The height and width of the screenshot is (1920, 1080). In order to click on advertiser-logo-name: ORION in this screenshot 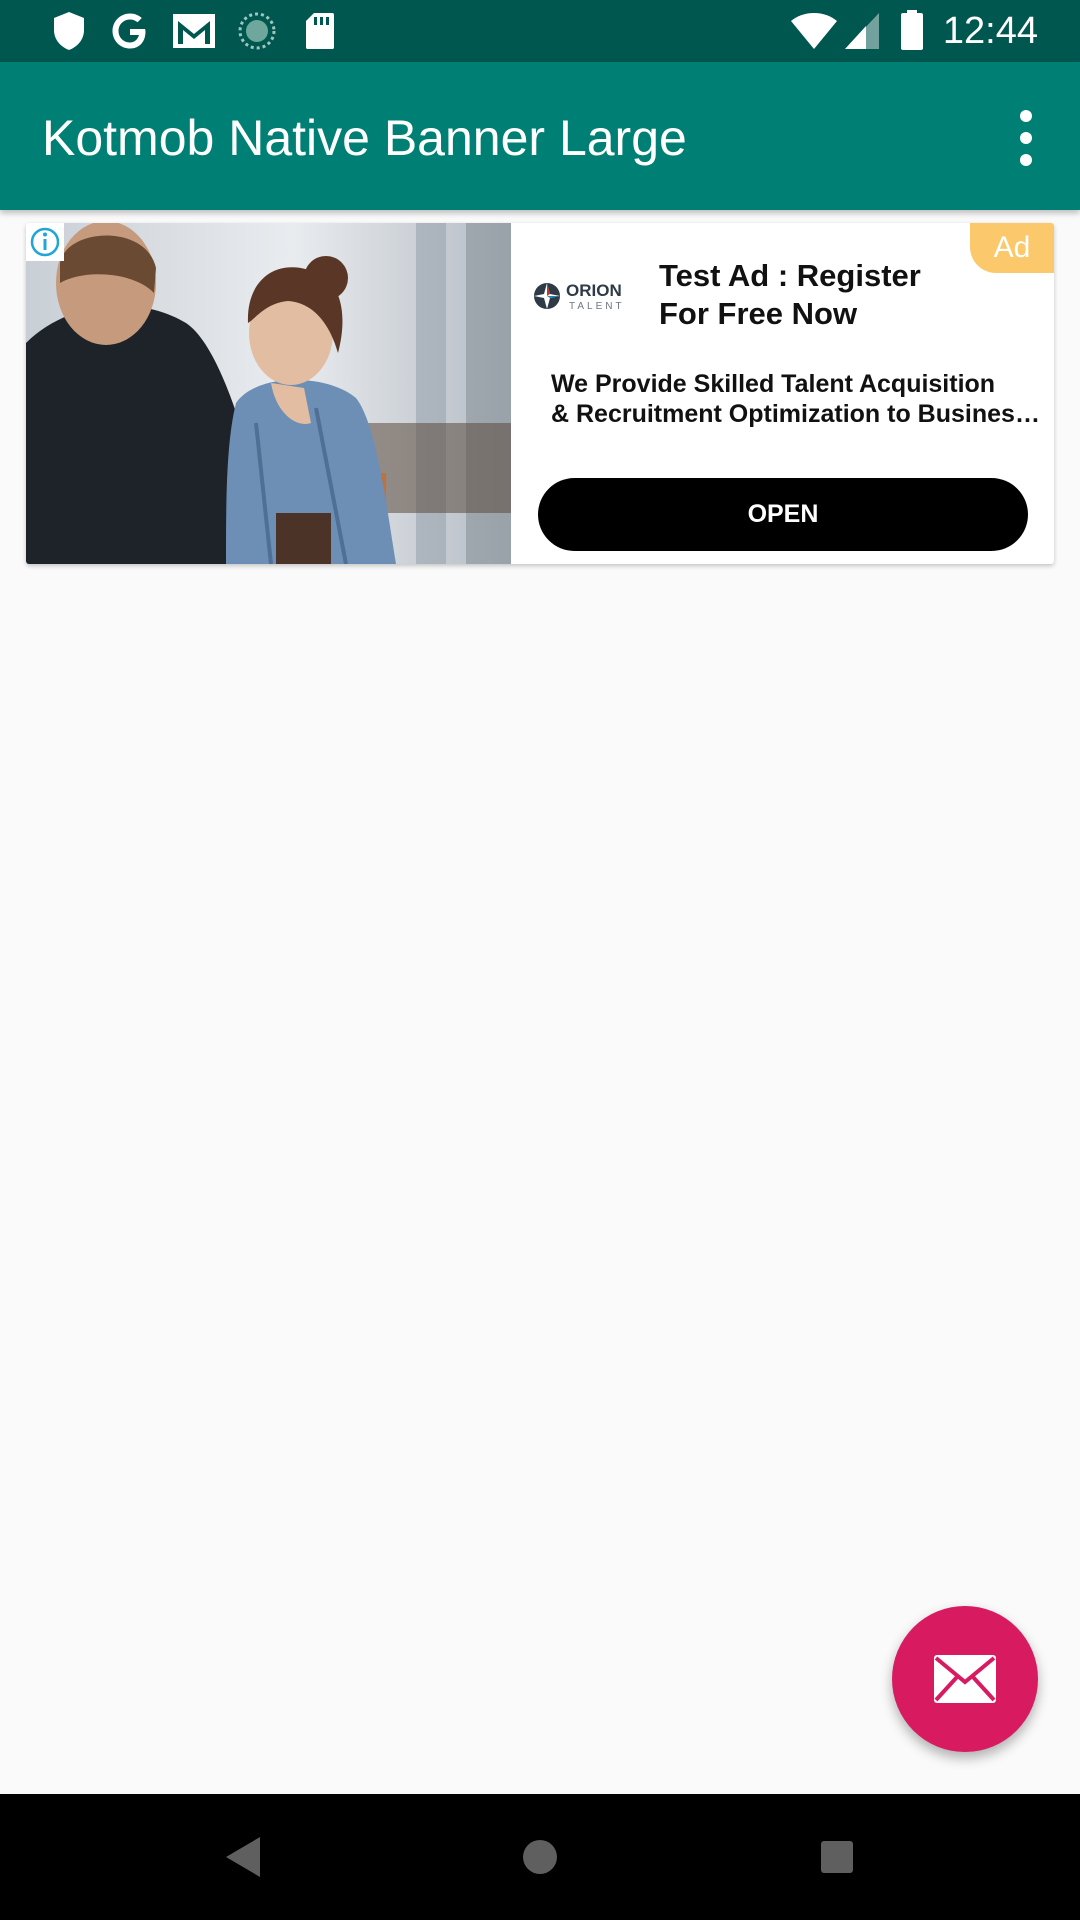, I will do `click(594, 290)`.